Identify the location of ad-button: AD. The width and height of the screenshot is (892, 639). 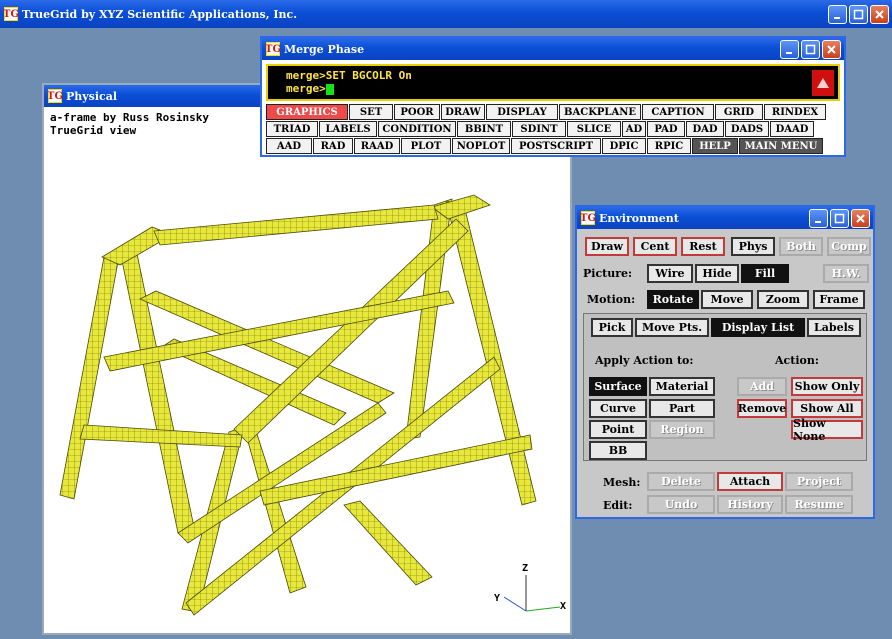
(634, 129).